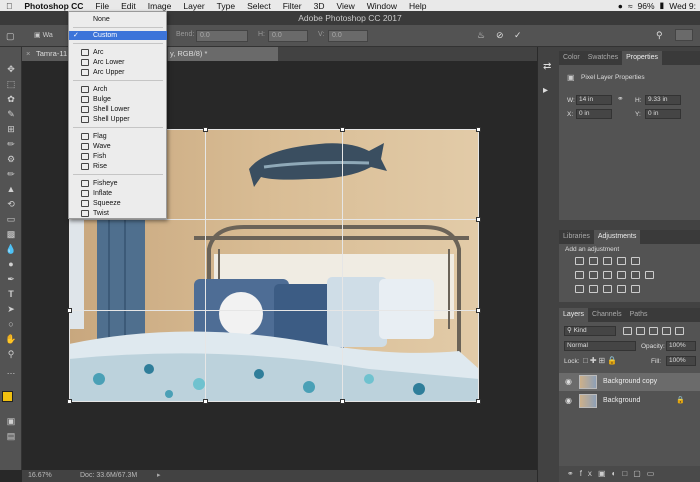 Image resolution: width=700 pixels, height=482 pixels. What do you see at coordinates (288, 36) in the screenshot?
I see `h-field: 0.0` at bounding box center [288, 36].